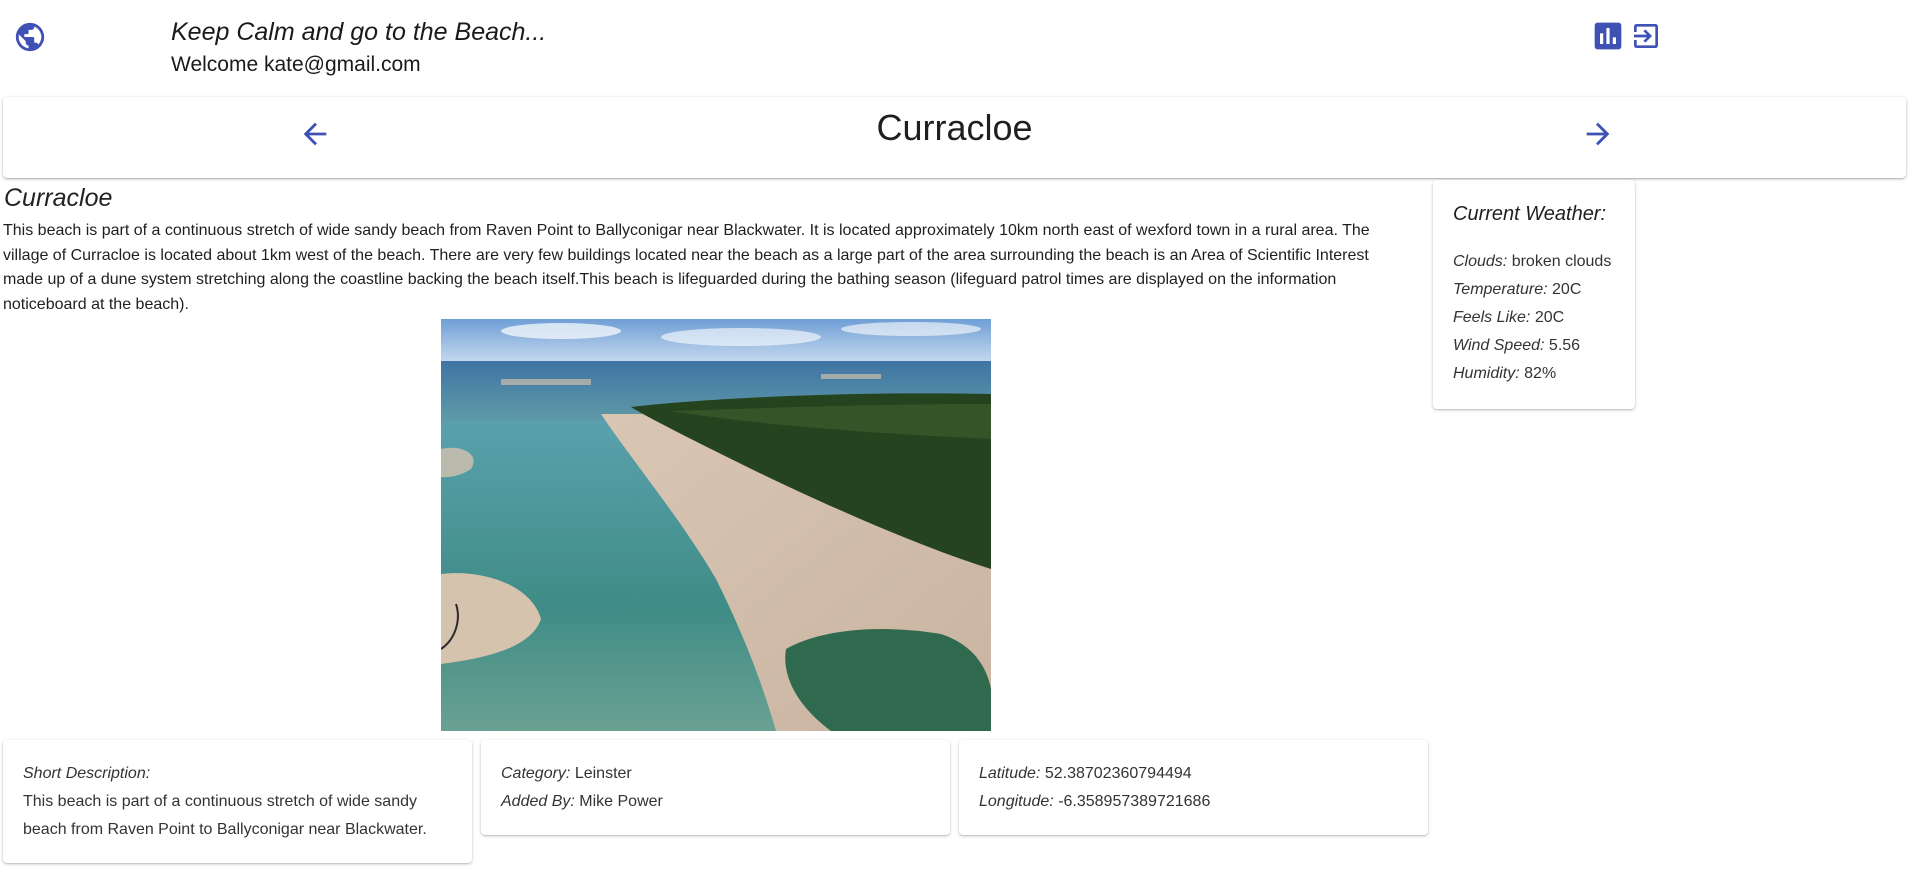 The height and width of the screenshot is (871, 1909). What do you see at coordinates (1561, 261) in the screenshot?
I see `weather-value: broken clouds` at bounding box center [1561, 261].